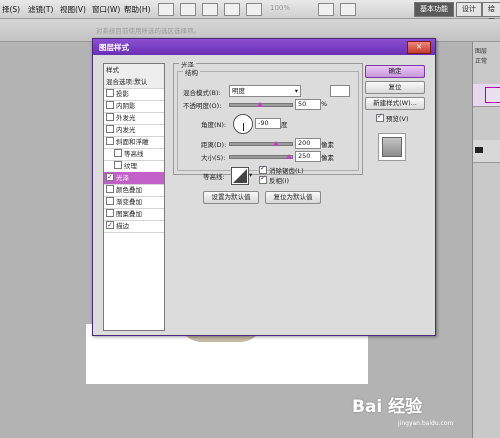 The width and height of the screenshot is (500, 438). What do you see at coordinates (261, 144) in the screenshot?
I see `distance-slider` at bounding box center [261, 144].